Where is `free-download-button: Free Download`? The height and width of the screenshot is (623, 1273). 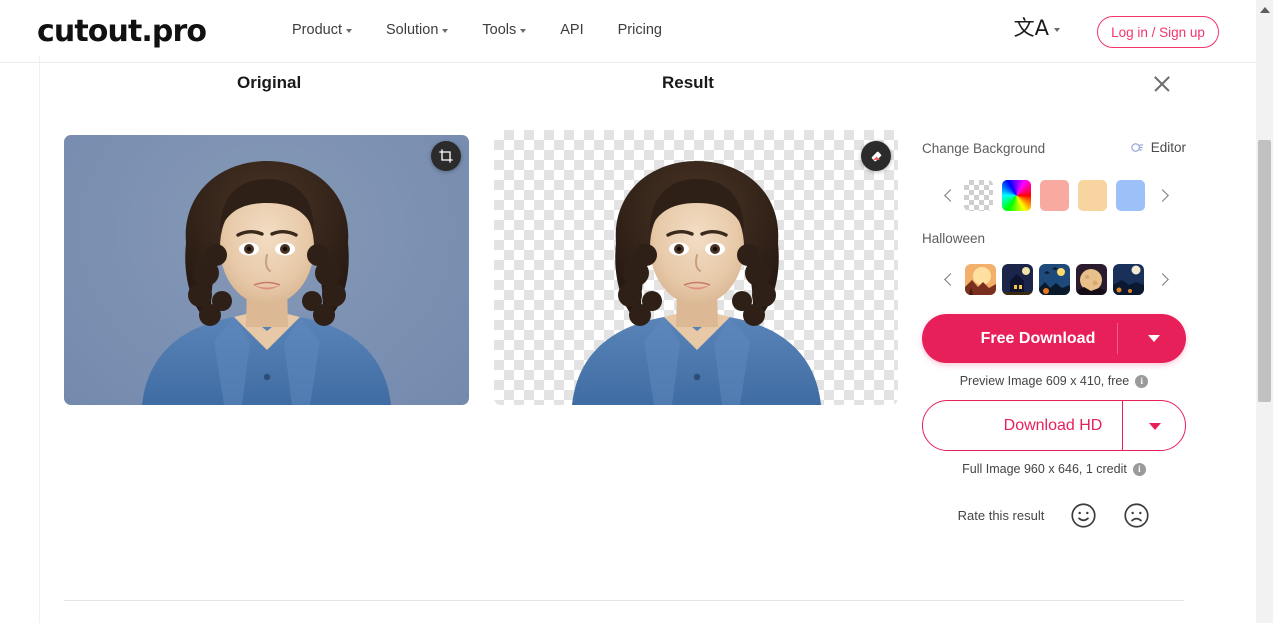
free-download-button: Free Download is located at coordinates (1054, 338).